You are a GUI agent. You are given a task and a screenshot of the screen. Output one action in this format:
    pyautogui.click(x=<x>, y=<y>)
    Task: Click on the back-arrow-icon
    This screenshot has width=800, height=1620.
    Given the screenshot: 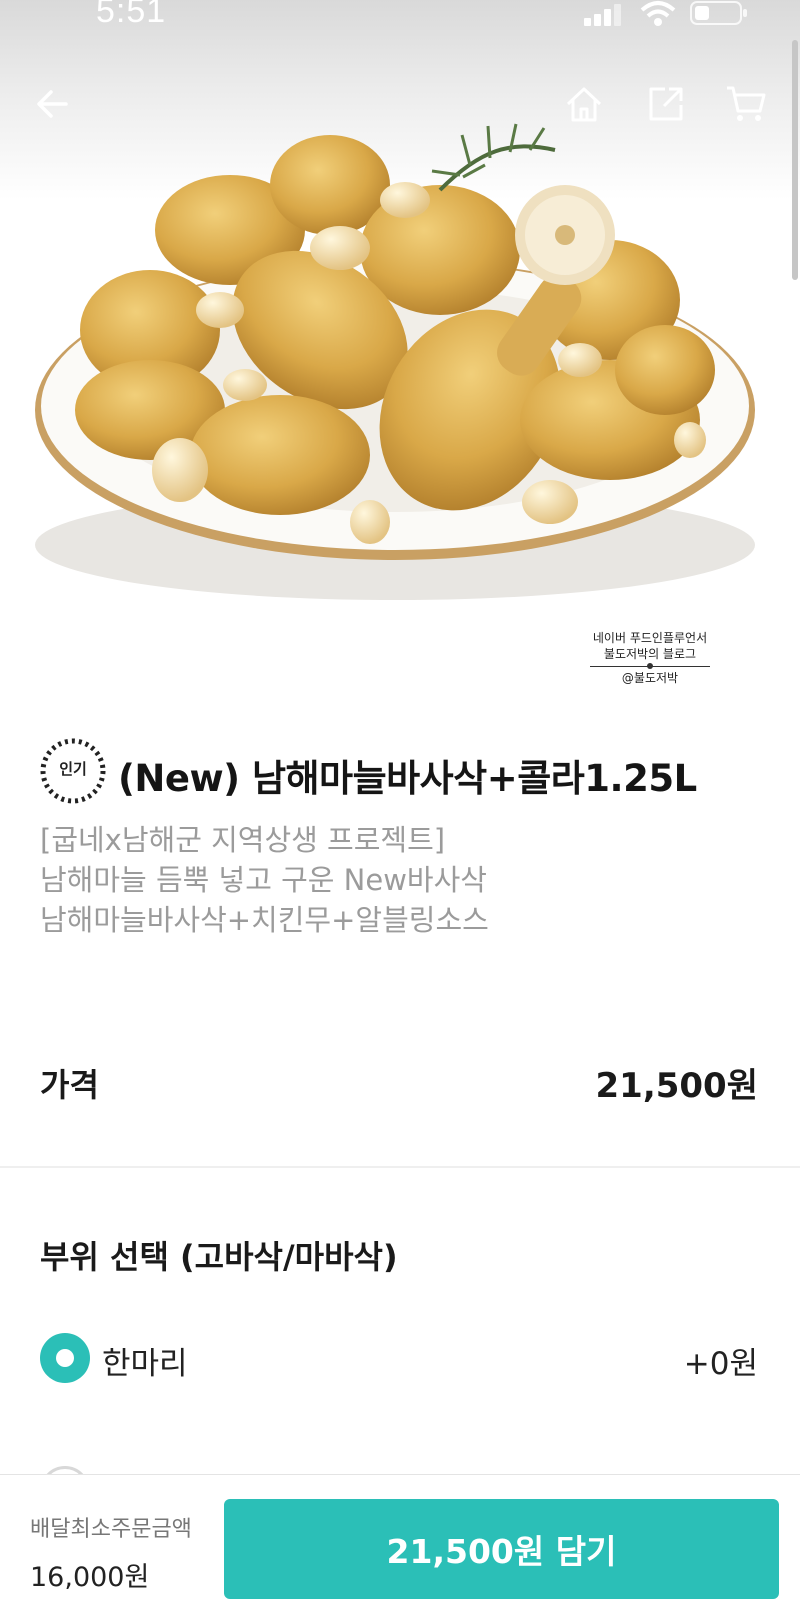 What is the action you would take?
    pyautogui.click(x=52, y=104)
    